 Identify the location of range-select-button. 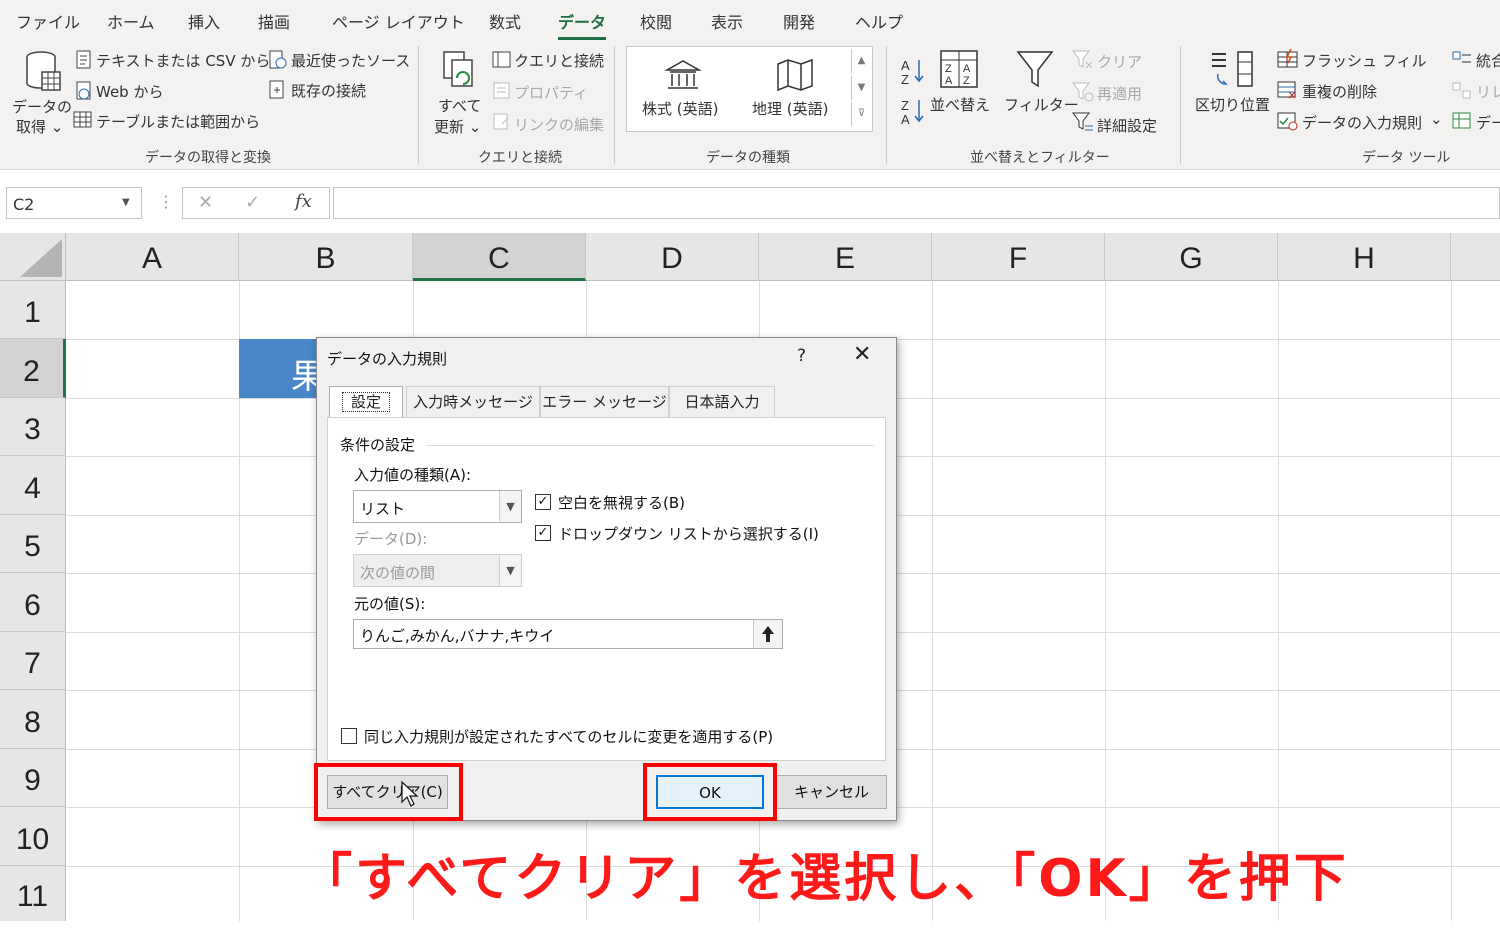
(767, 634).